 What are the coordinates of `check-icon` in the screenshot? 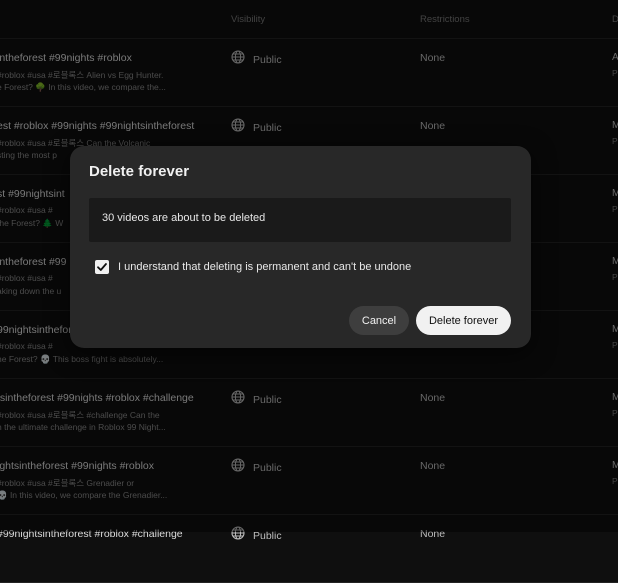 It's located at (102, 267).